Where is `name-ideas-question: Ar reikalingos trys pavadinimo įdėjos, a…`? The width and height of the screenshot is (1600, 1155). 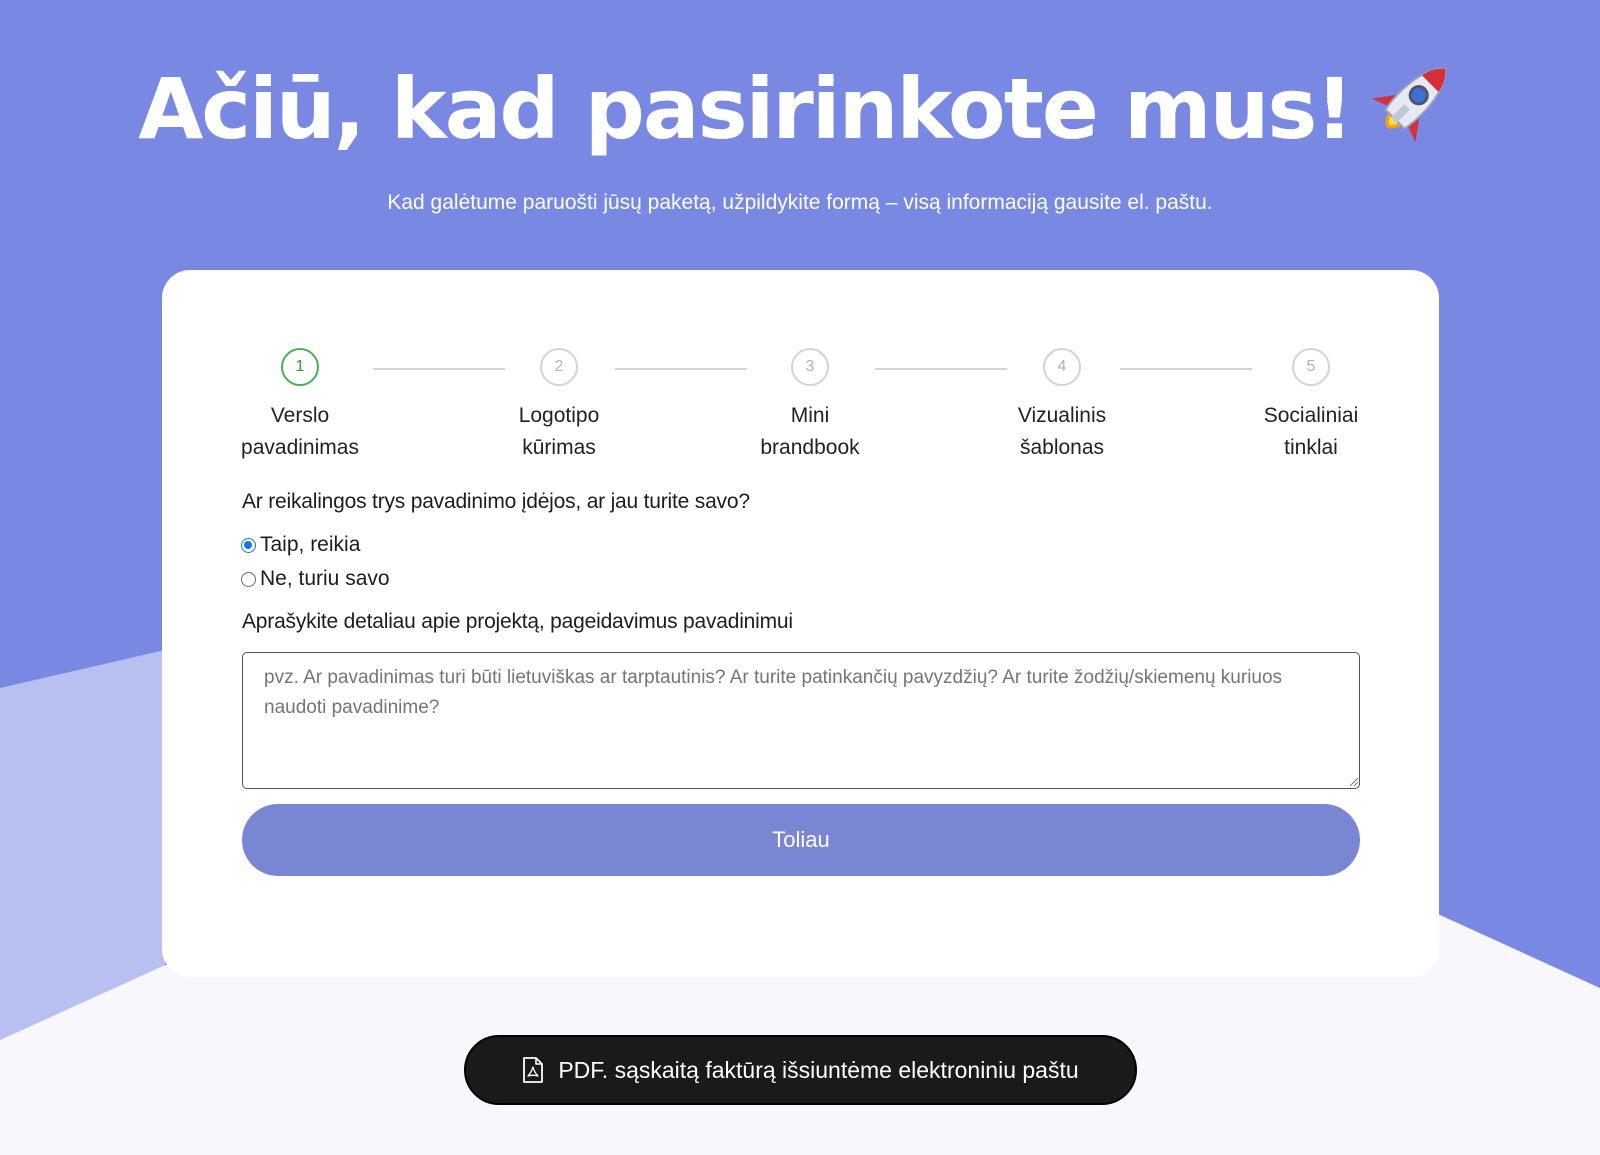 name-ideas-question: Ar reikalingos trys pavadinimo įdėjos, a… is located at coordinates (496, 501).